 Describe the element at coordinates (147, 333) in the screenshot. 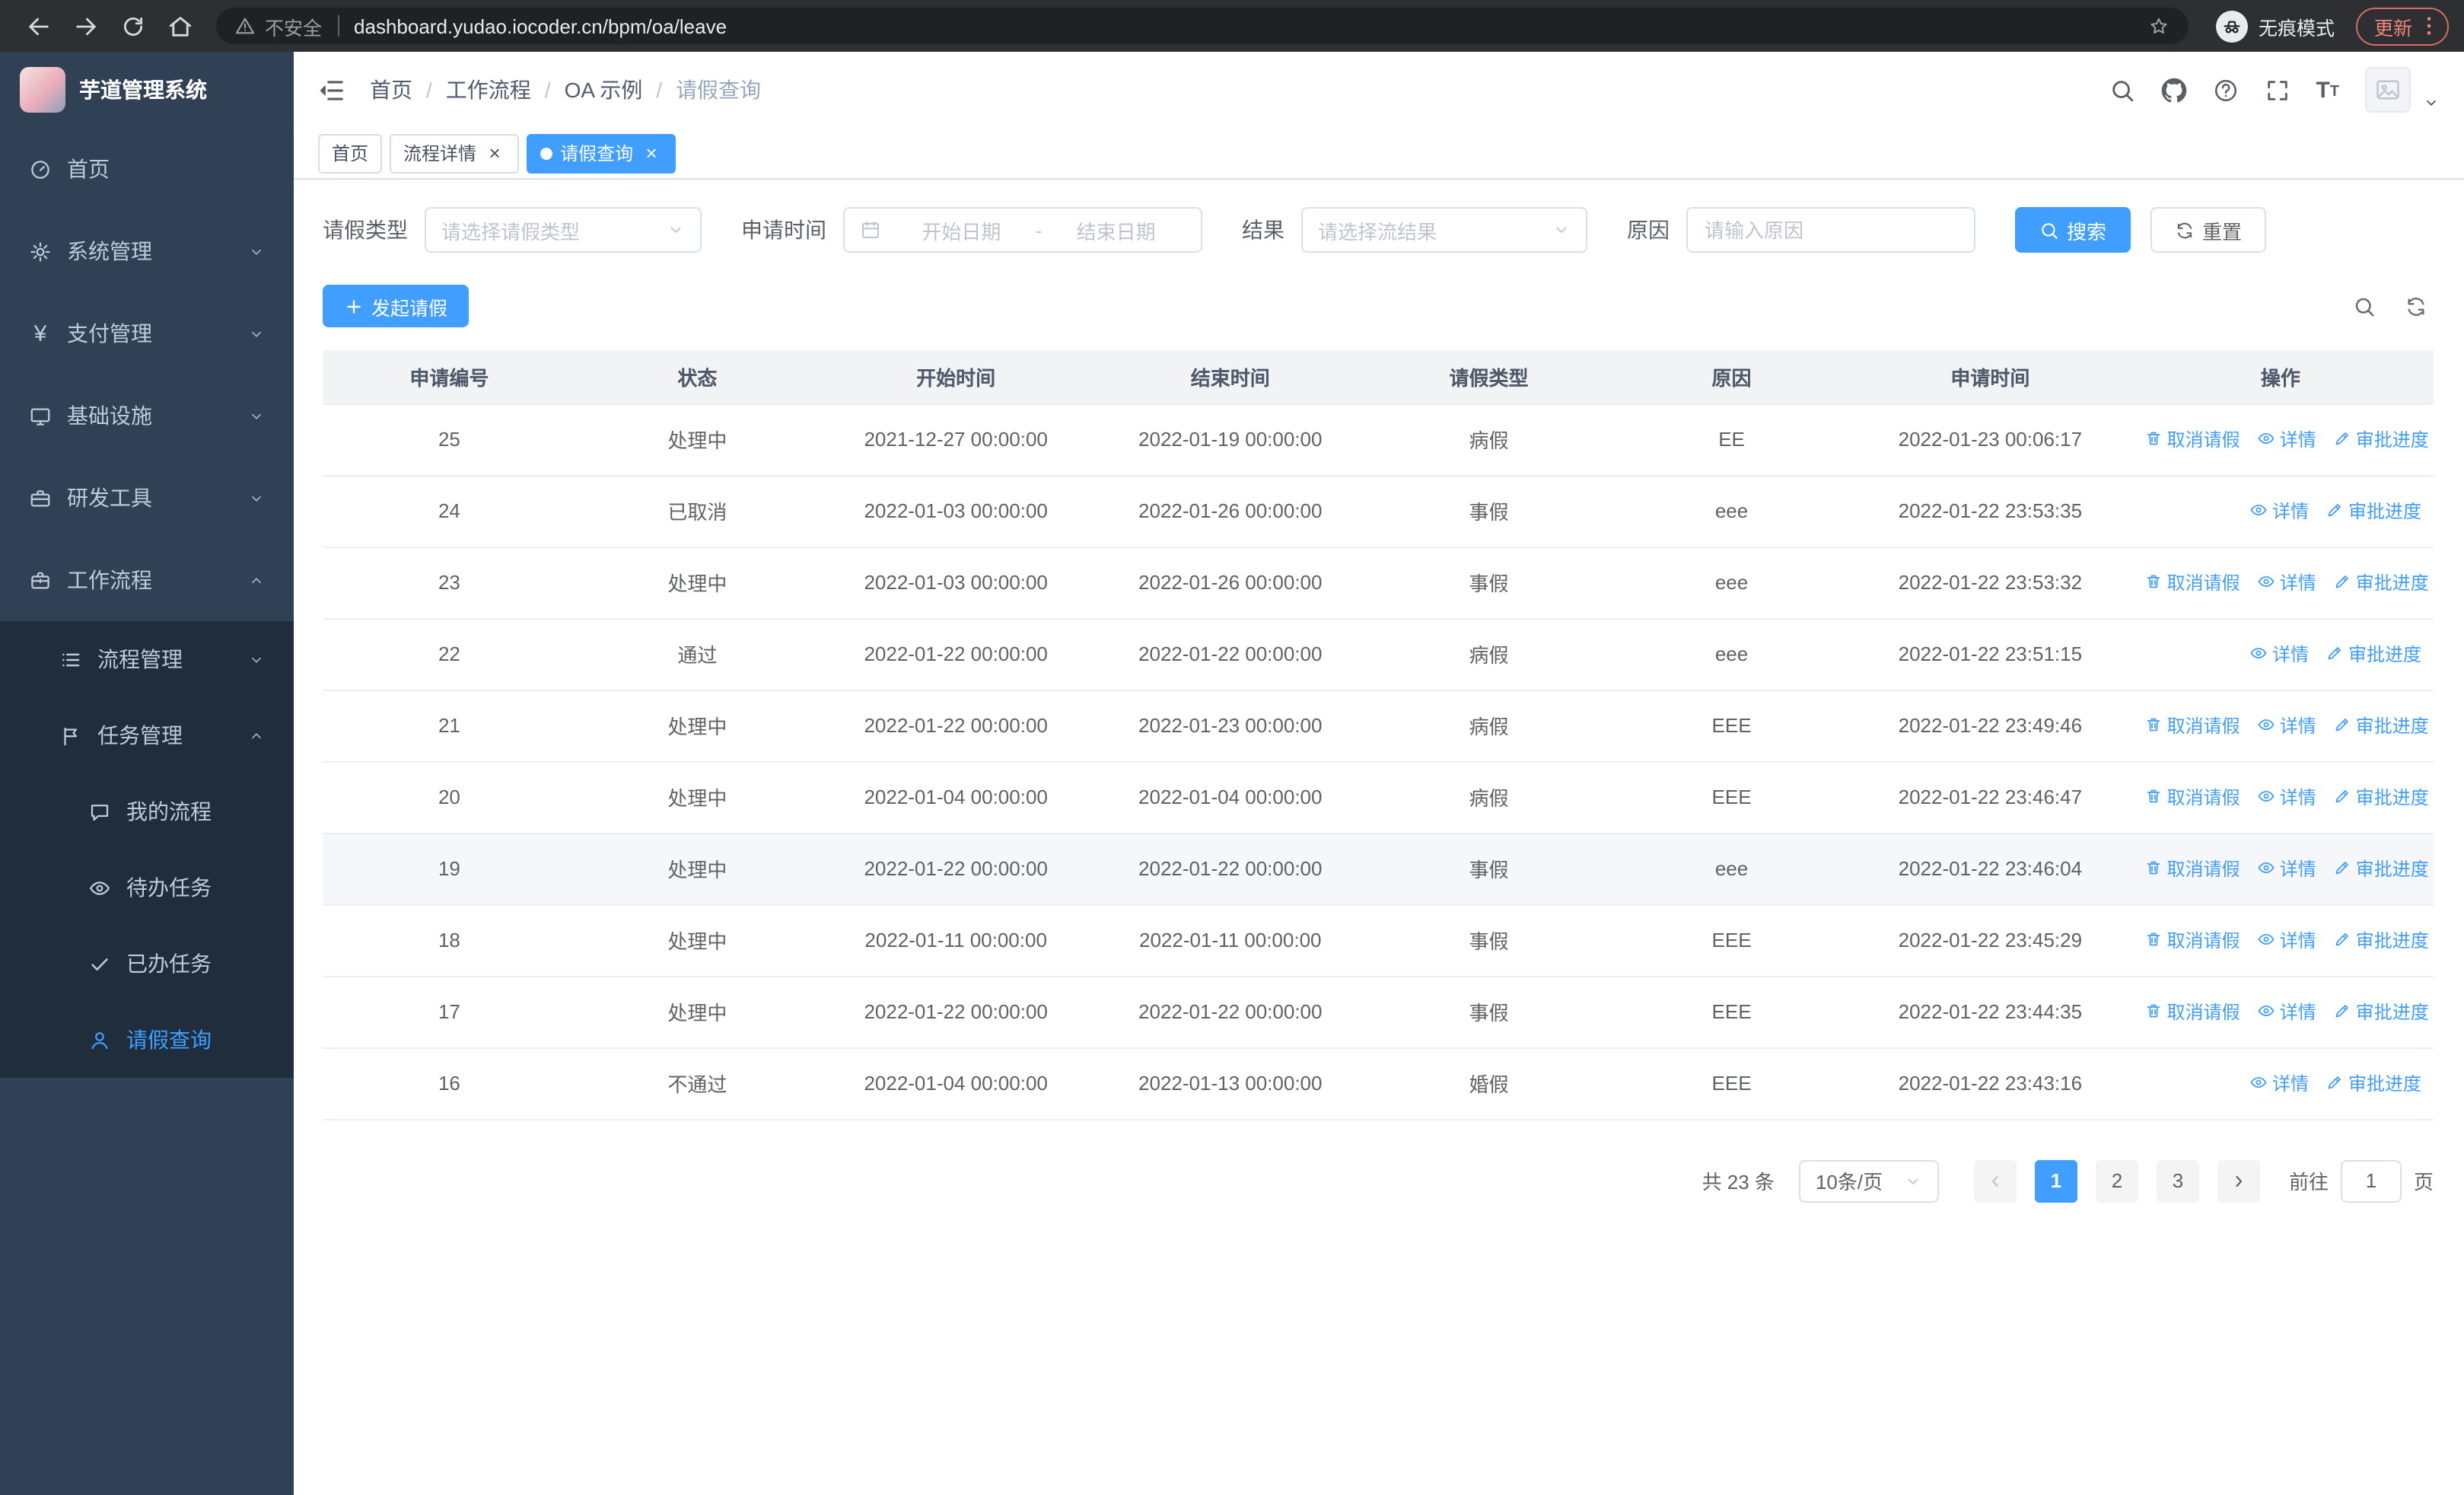

I see `sidebar-item-payment-management: ¥ 支付管理` at that location.